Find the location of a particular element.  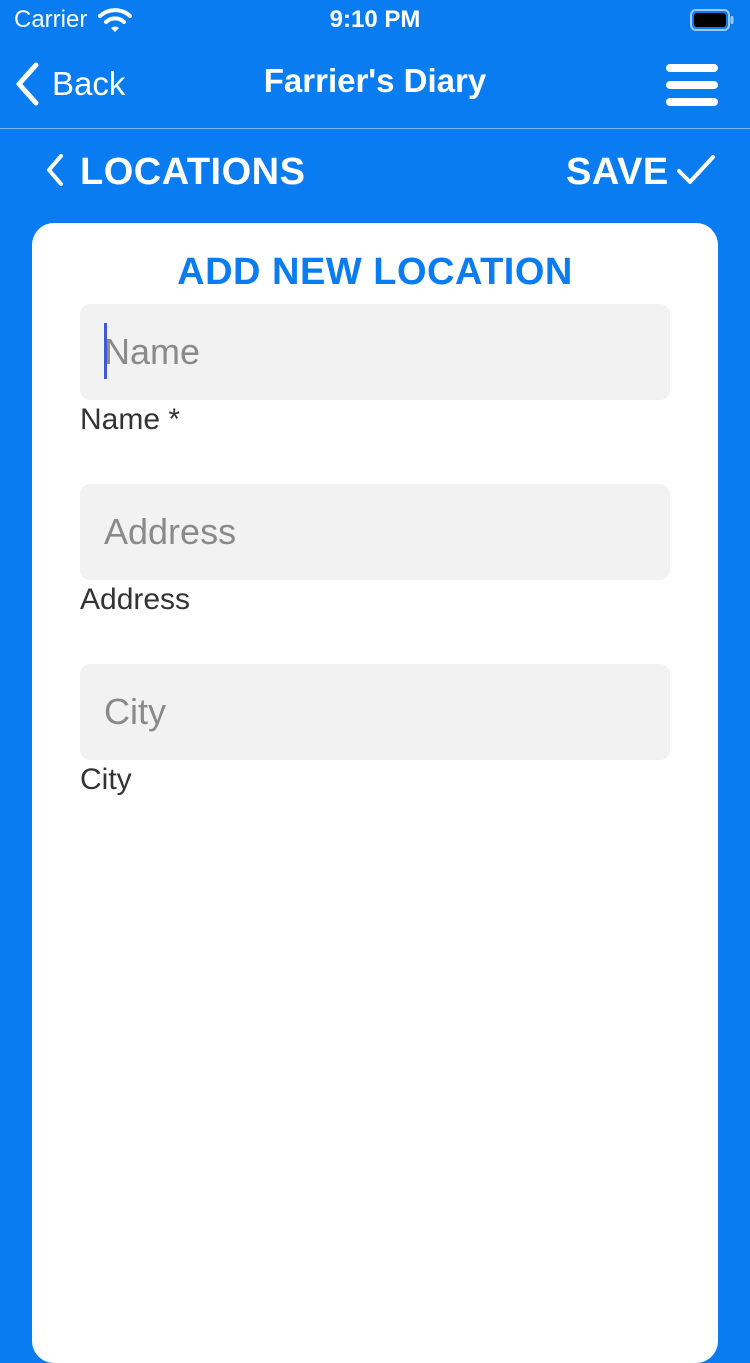

text-cursor is located at coordinates (105, 351).